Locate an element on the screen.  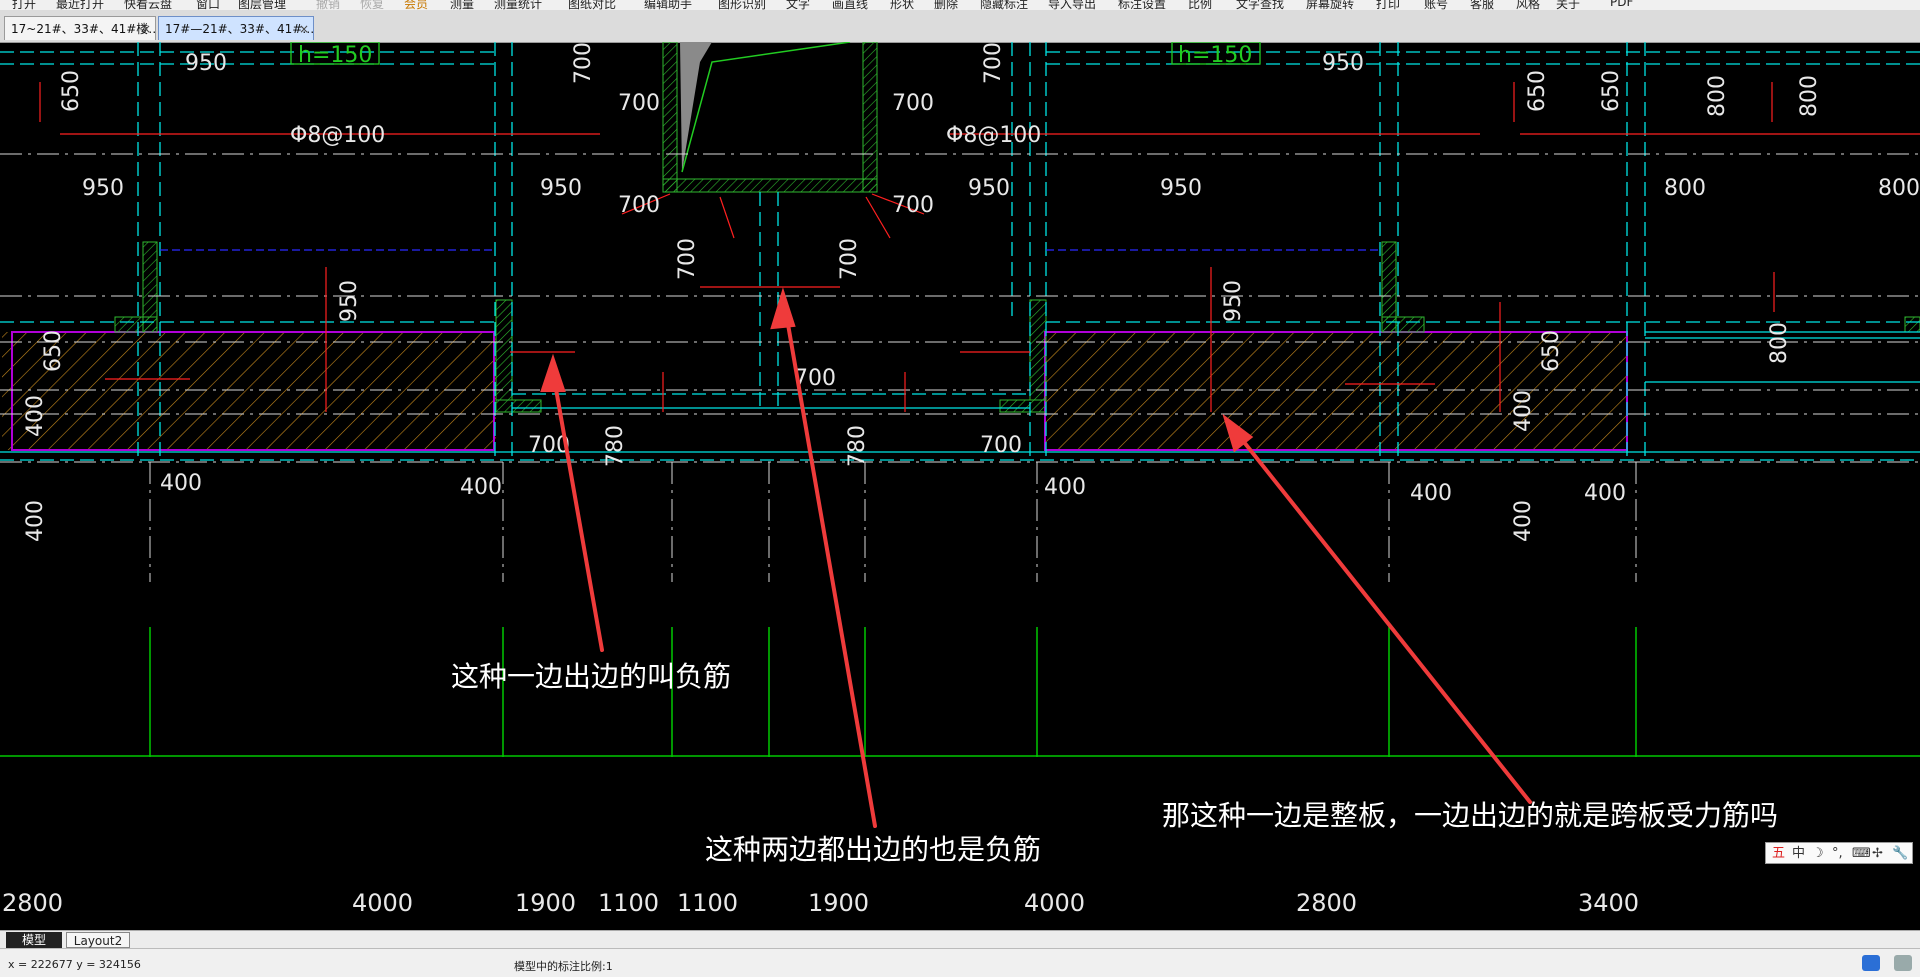
menu-item: 快看云盘 is located at coordinates (148, 5).